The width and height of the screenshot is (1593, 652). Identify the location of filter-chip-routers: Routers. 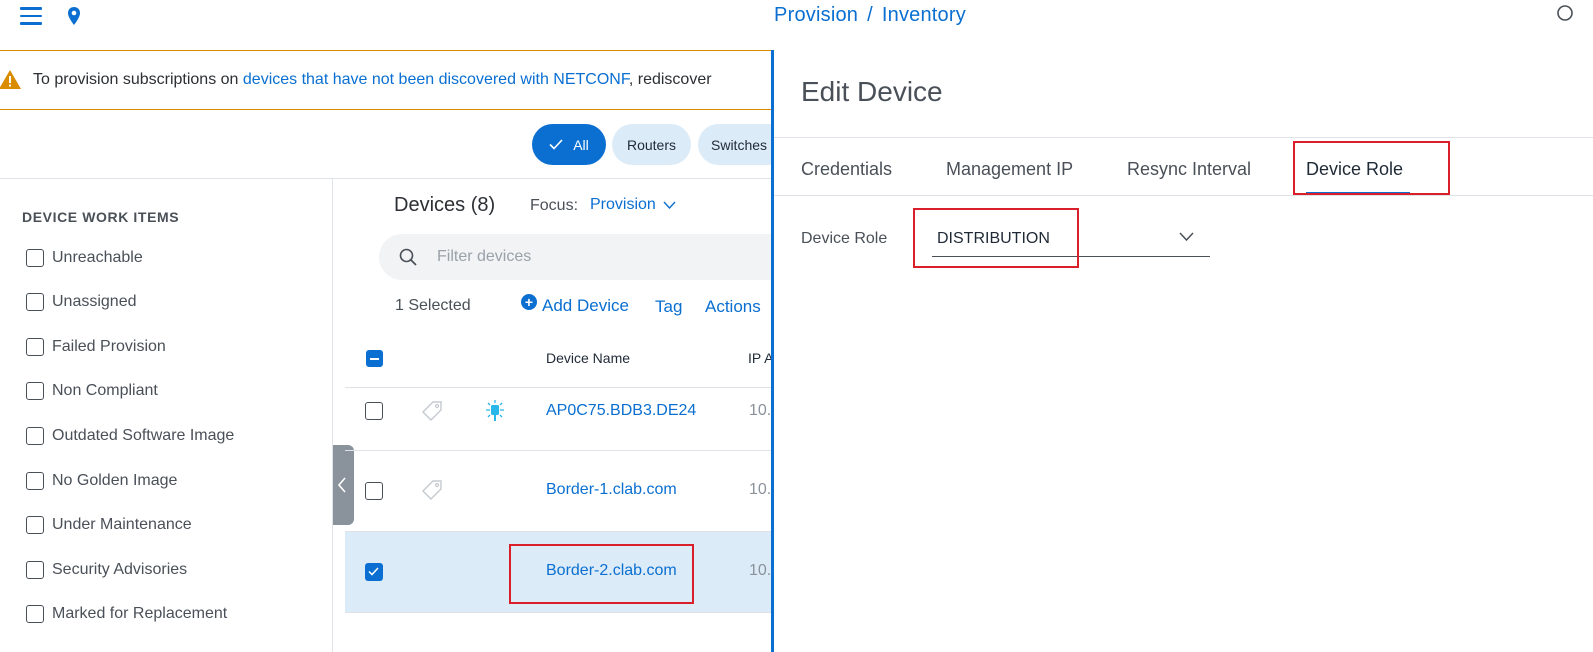
(651, 144).